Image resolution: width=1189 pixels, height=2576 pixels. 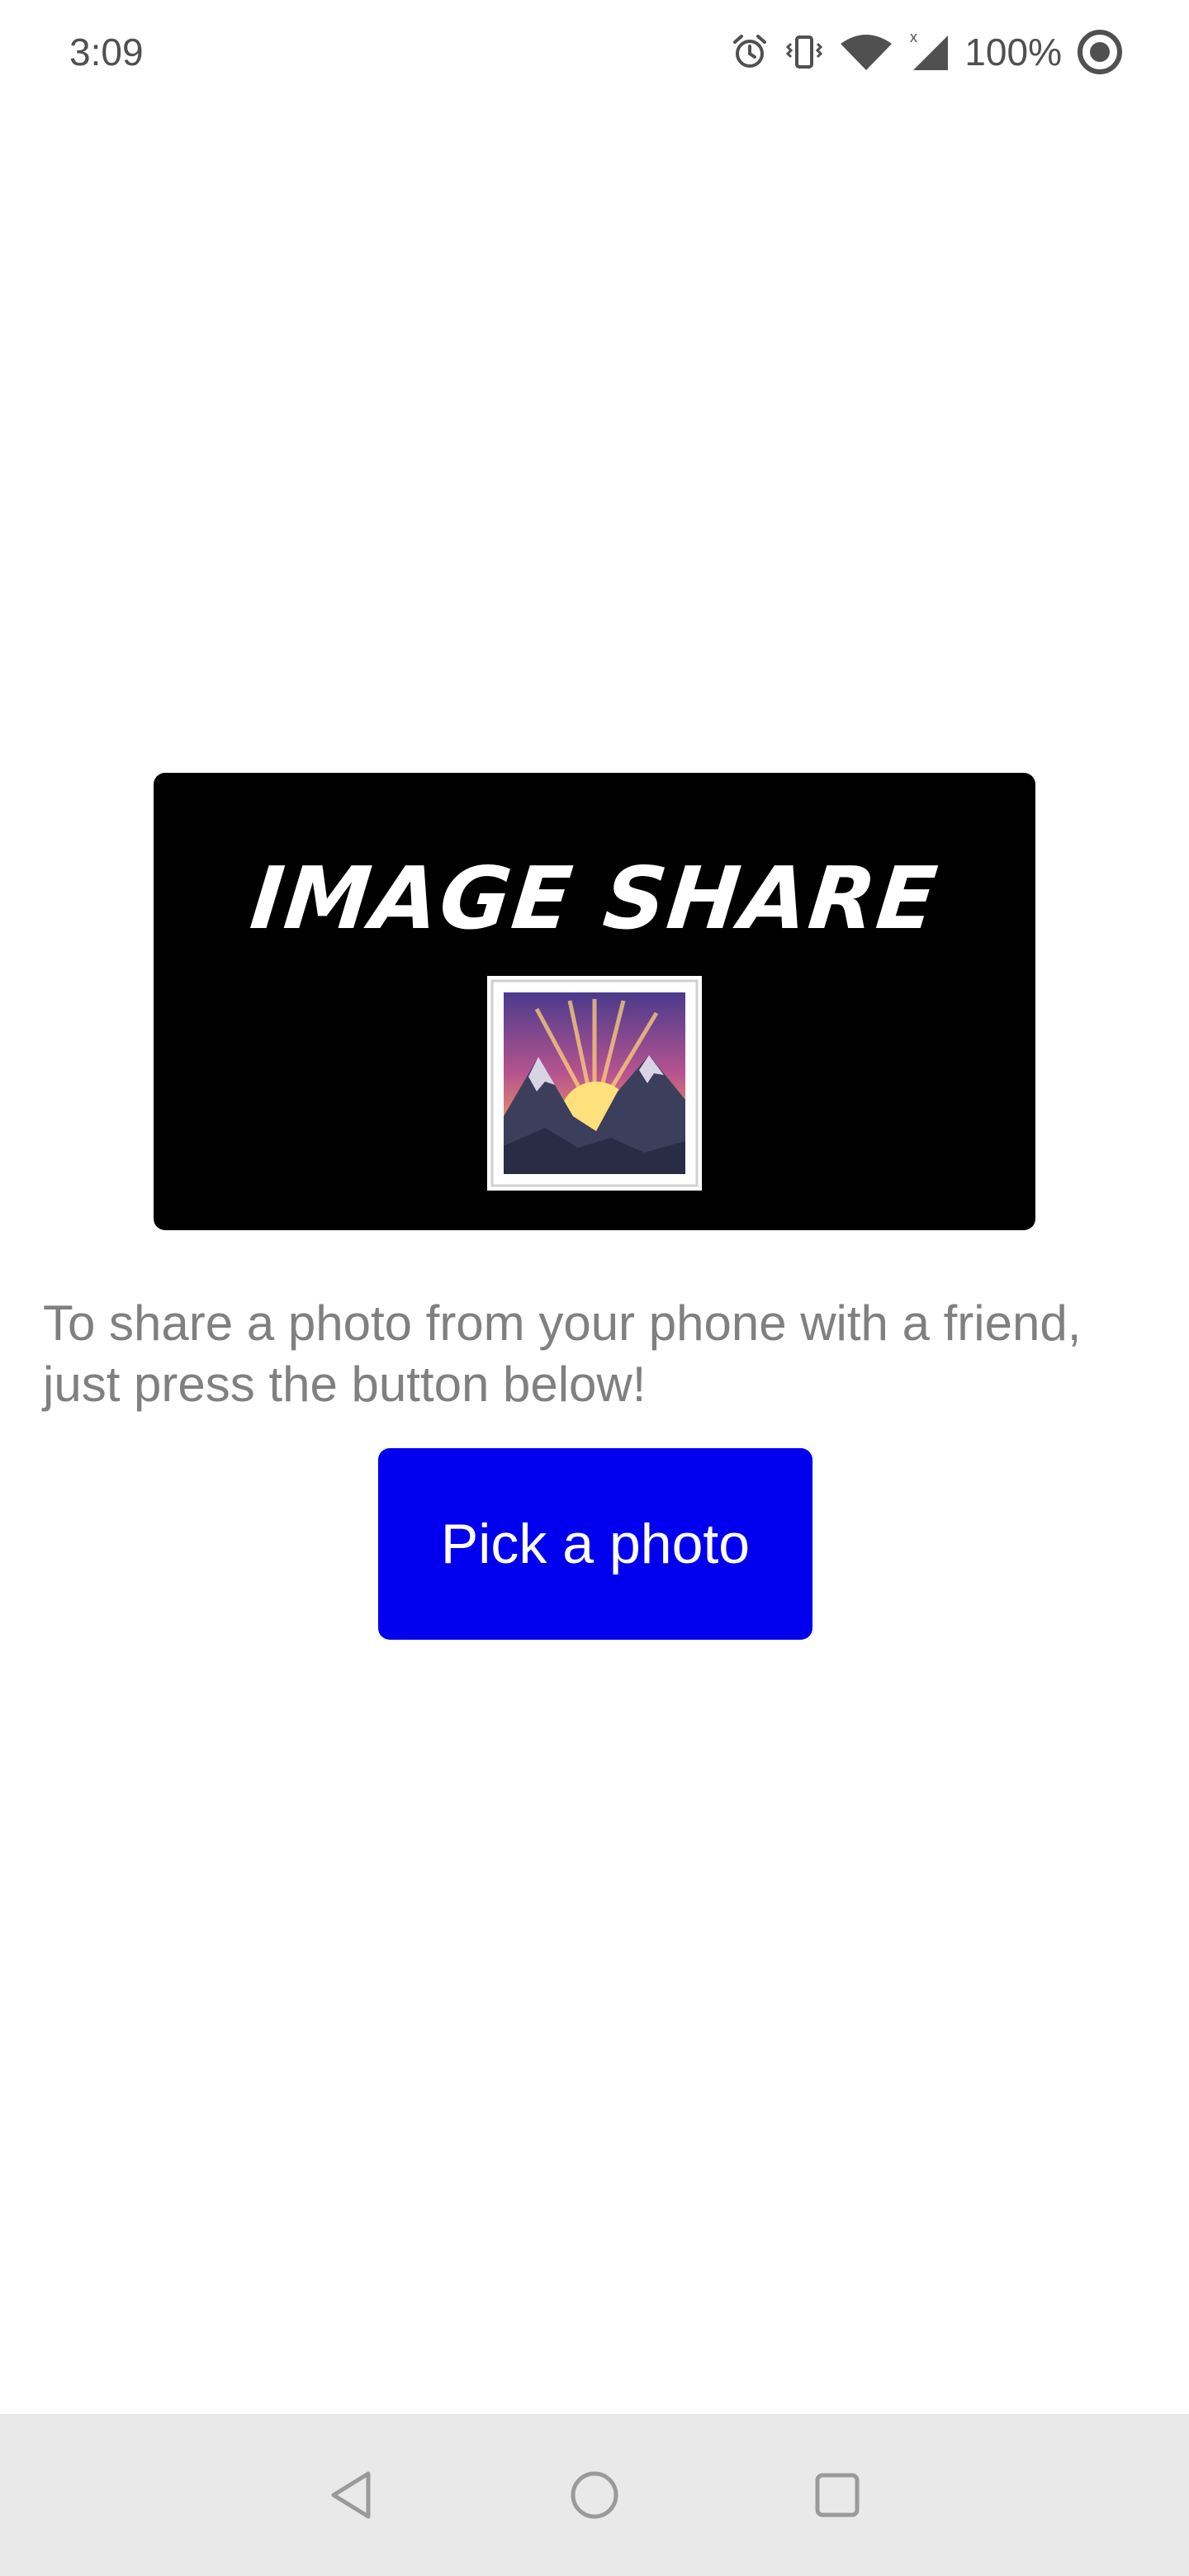 I want to click on pick-photo-button: Pick a photo, so click(x=595, y=1544).